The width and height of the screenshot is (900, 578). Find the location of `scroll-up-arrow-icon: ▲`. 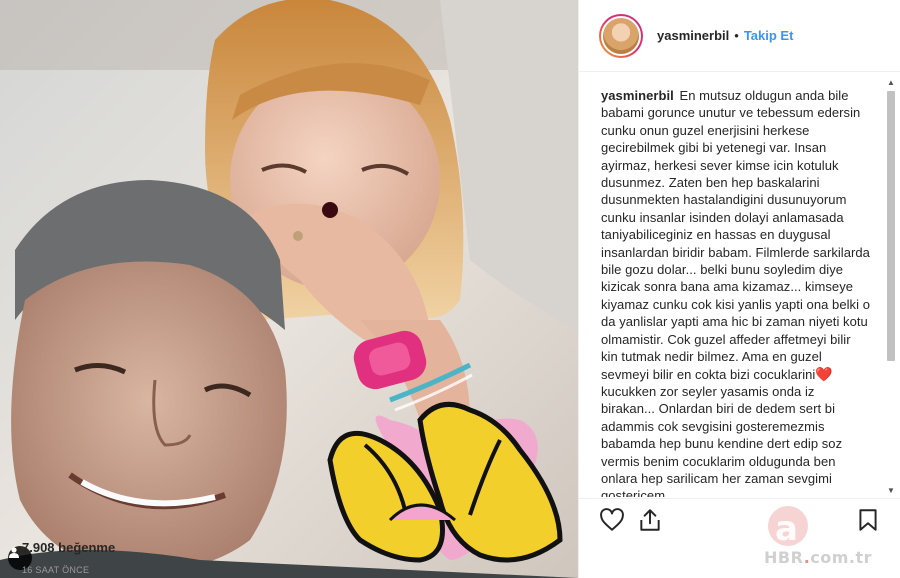

scroll-up-arrow-icon: ▲ is located at coordinates (891, 83).